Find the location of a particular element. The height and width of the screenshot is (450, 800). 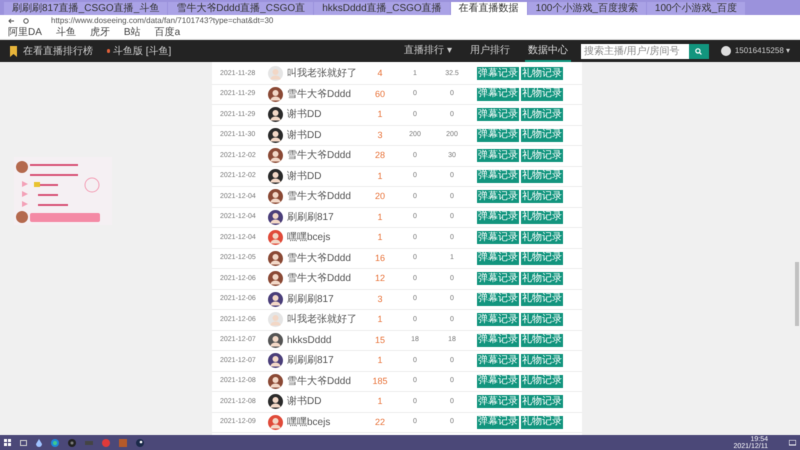

browser-tab: 刷刷刷817直播_CSGO直播_斗鱼 is located at coordinates (86, 8).